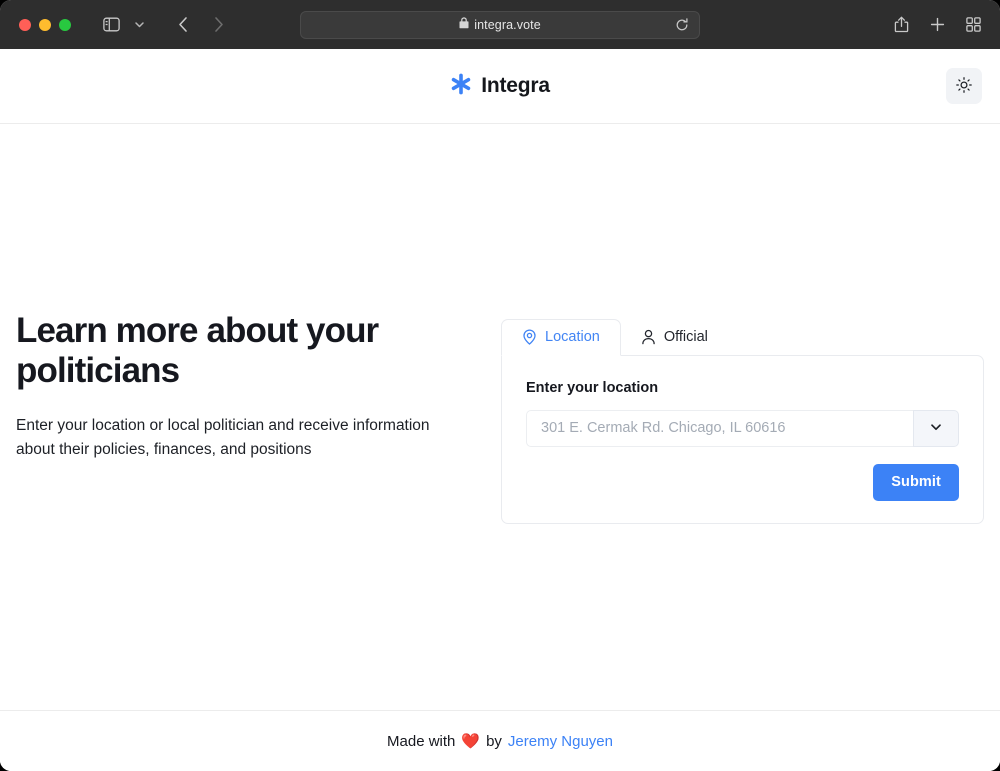 This screenshot has height=771, width=1000. I want to click on map-pin-icon, so click(529, 337).